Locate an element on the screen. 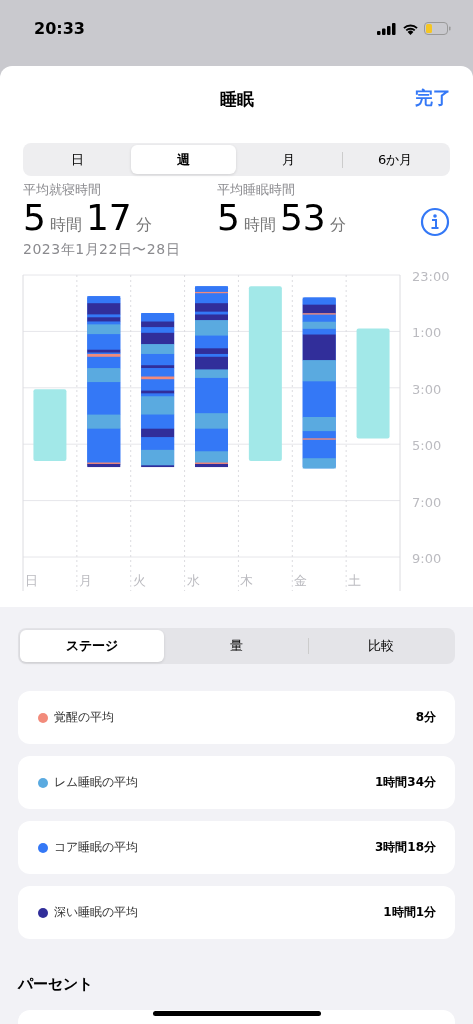 The width and height of the screenshot is (473, 1024). stat-label: 平均就寝時間 is located at coordinates (62, 190).